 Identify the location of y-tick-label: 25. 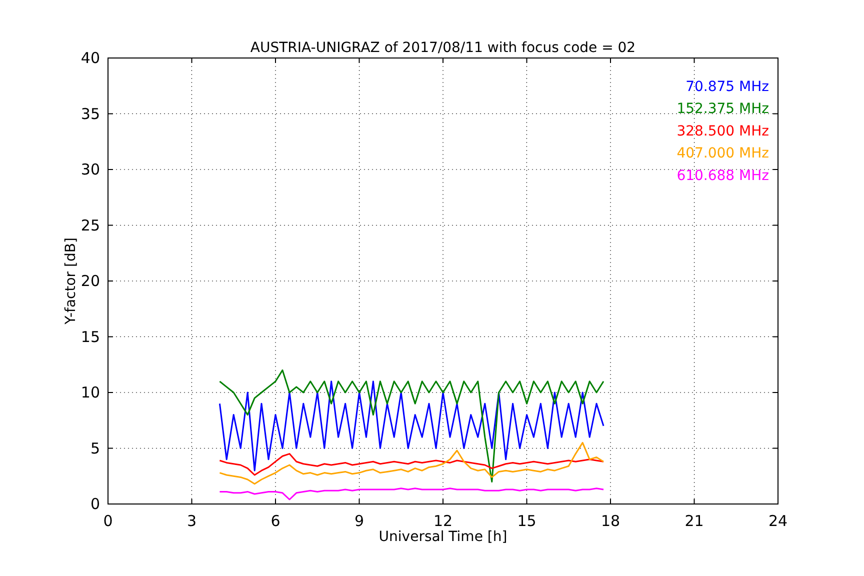
(90, 225).